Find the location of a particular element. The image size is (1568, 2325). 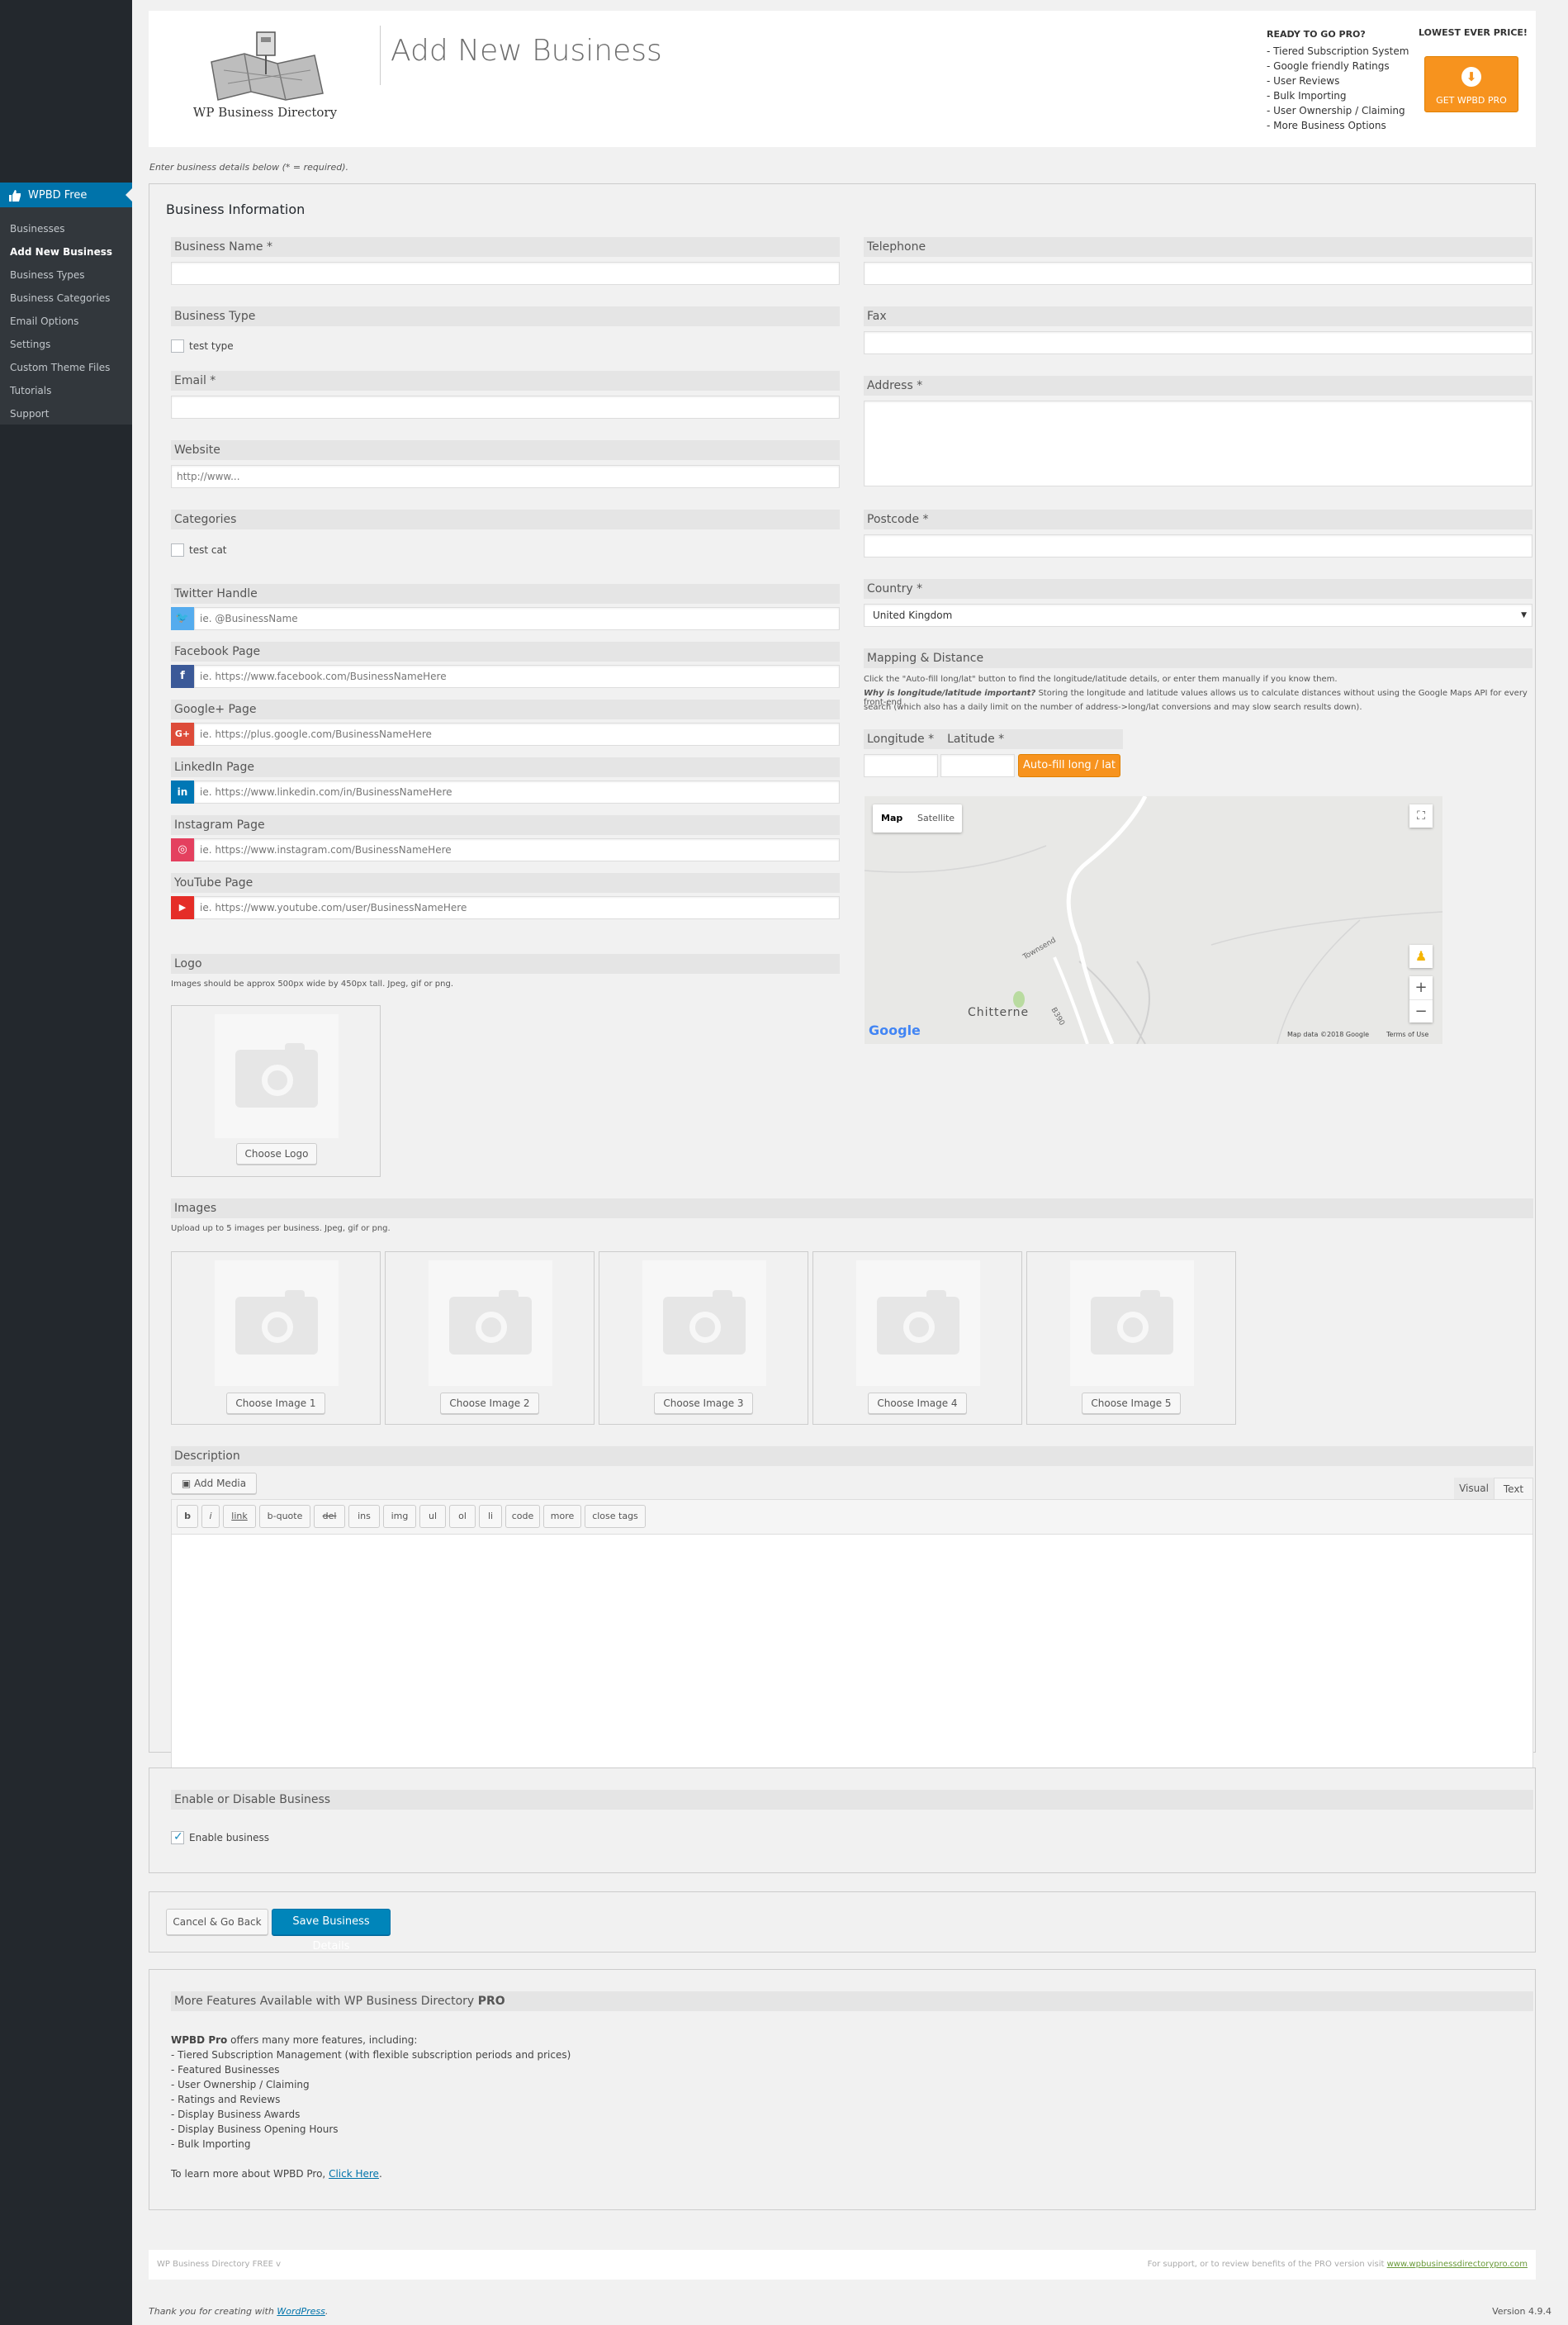

longitude-label: Longitude * is located at coordinates (901, 739).